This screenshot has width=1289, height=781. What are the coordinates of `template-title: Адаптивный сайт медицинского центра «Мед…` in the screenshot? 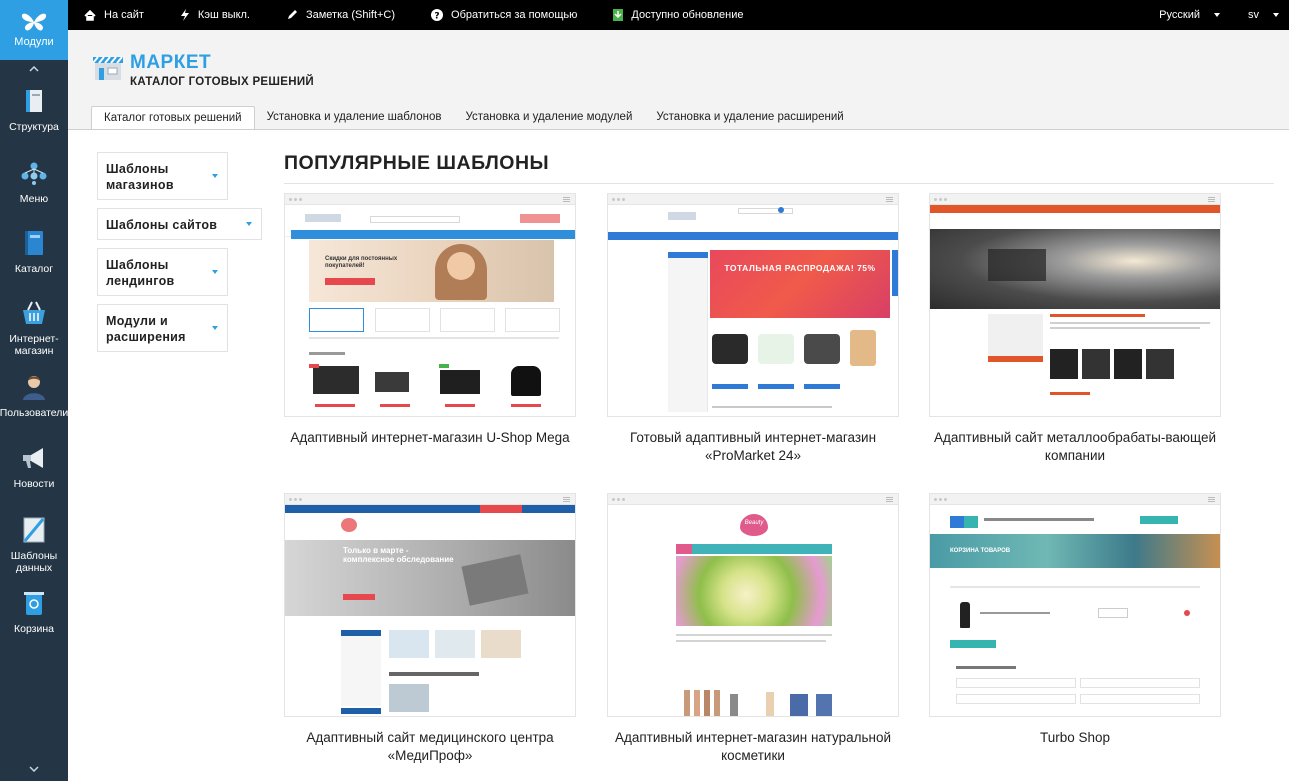 It's located at (430, 747).